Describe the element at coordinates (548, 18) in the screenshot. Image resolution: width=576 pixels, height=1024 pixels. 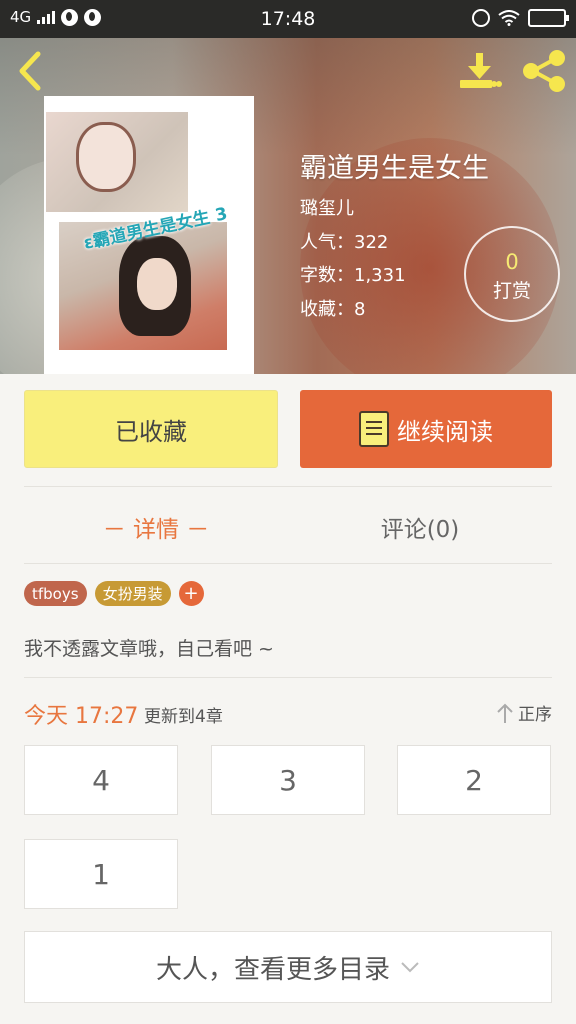
I see `battery-icon` at that location.